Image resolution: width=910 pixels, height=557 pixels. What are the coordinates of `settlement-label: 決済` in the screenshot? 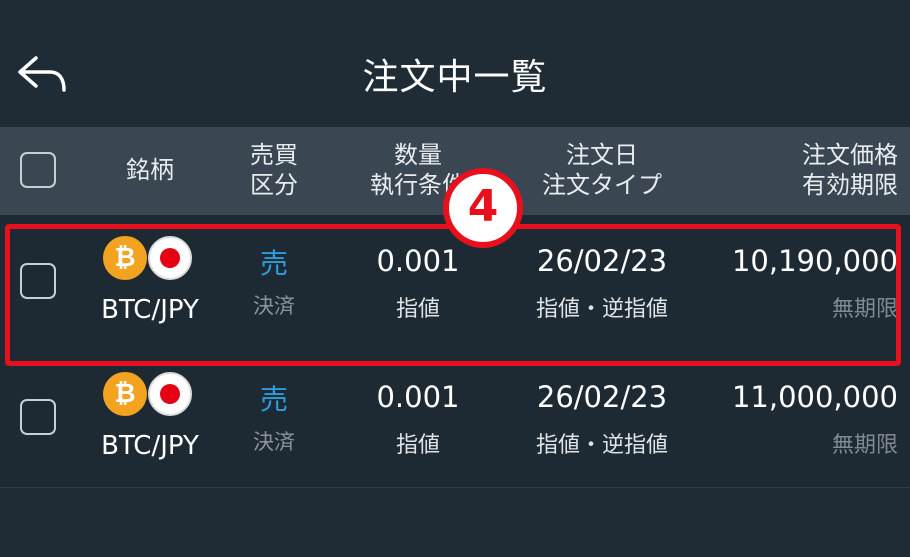 It's located at (274, 442).